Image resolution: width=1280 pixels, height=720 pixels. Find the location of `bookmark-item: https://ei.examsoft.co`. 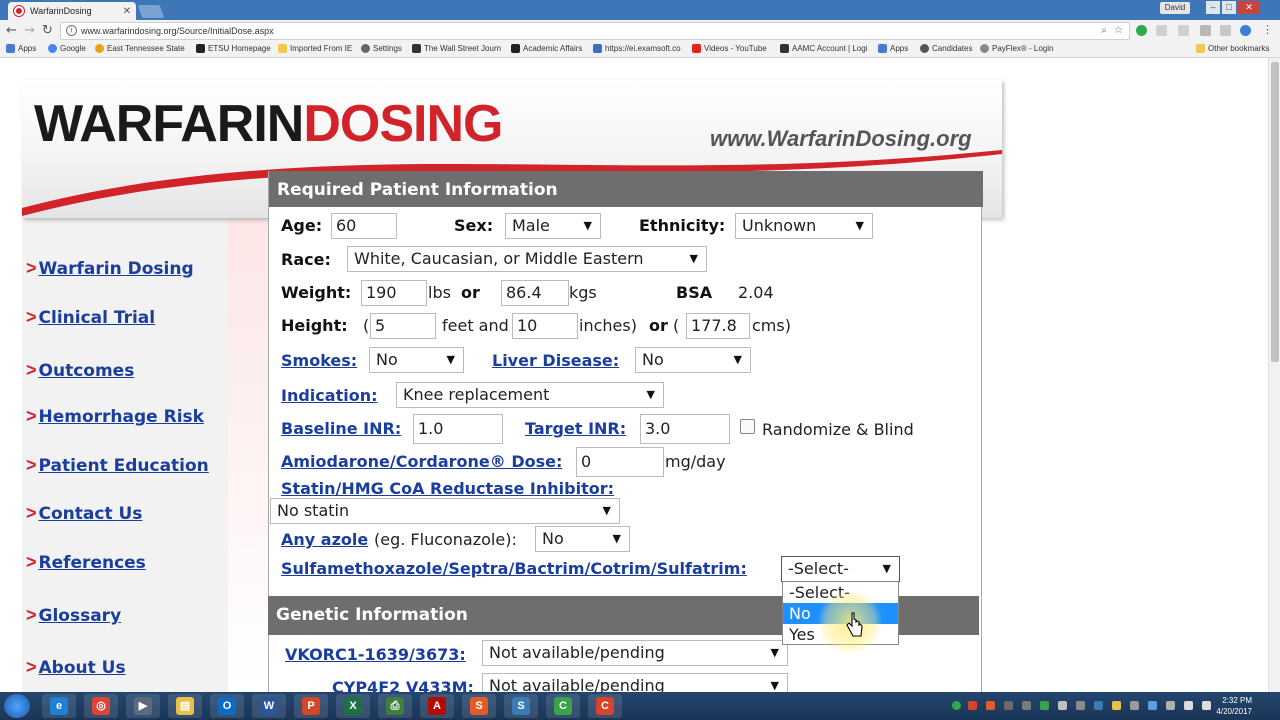

bookmark-item: https://ei.examsoft.co is located at coordinates (637, 48).